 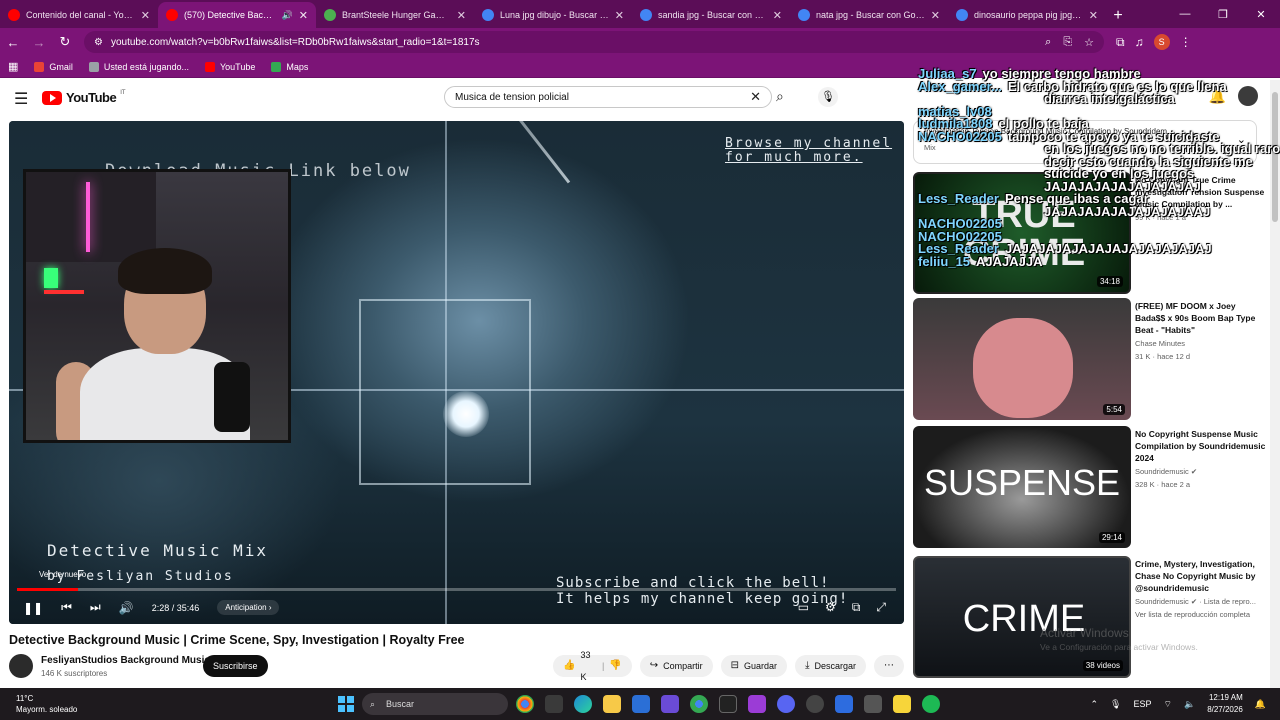 I want to click on more-actions-button: ⋯, so click(x=889, y=666).